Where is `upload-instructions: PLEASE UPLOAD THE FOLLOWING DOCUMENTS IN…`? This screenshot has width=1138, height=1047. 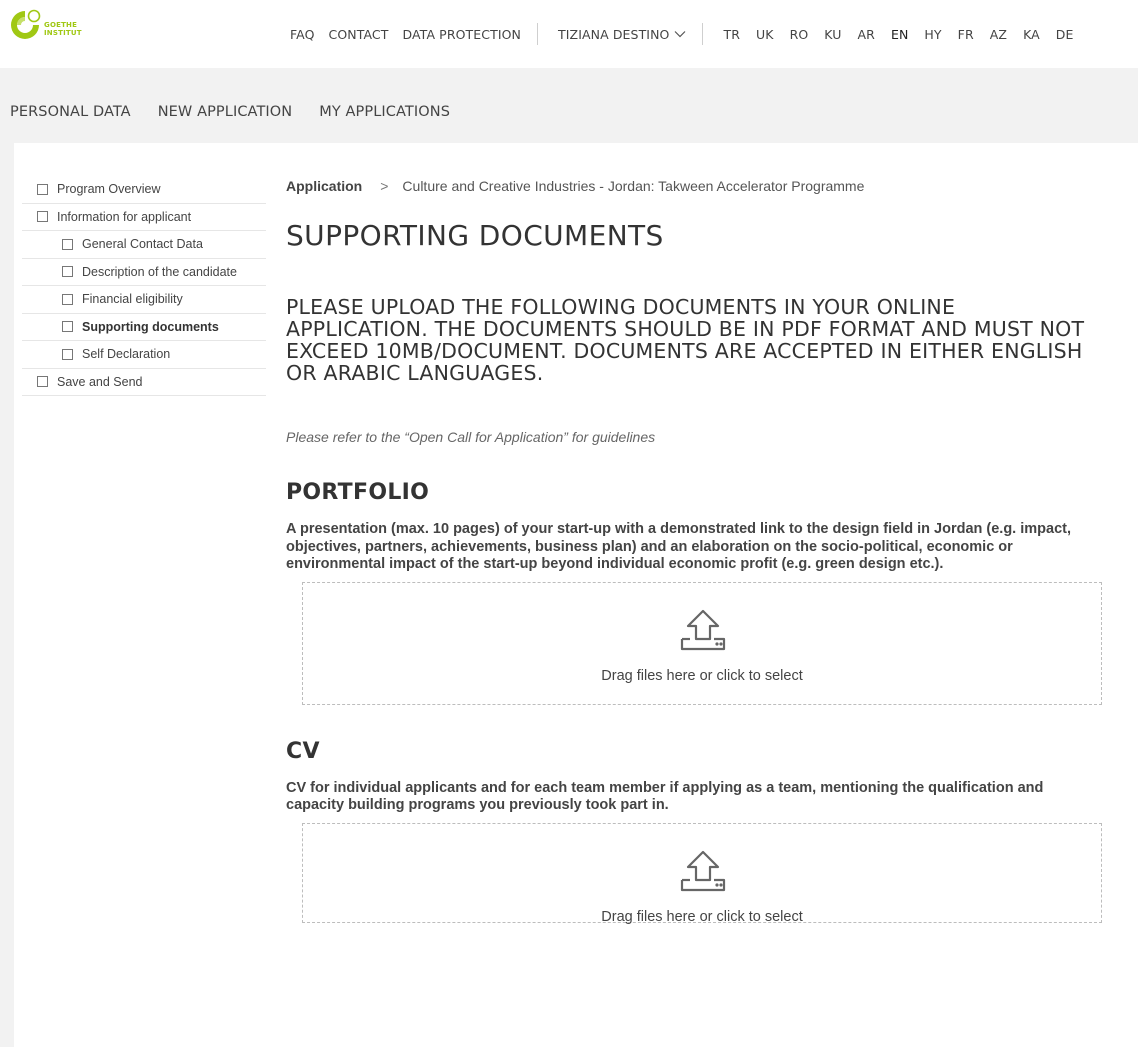 upload-instructions: PLEASE UPLOAD THE FOLLOWING DOCUMENTS IN… is located at coordinates (685, 340).